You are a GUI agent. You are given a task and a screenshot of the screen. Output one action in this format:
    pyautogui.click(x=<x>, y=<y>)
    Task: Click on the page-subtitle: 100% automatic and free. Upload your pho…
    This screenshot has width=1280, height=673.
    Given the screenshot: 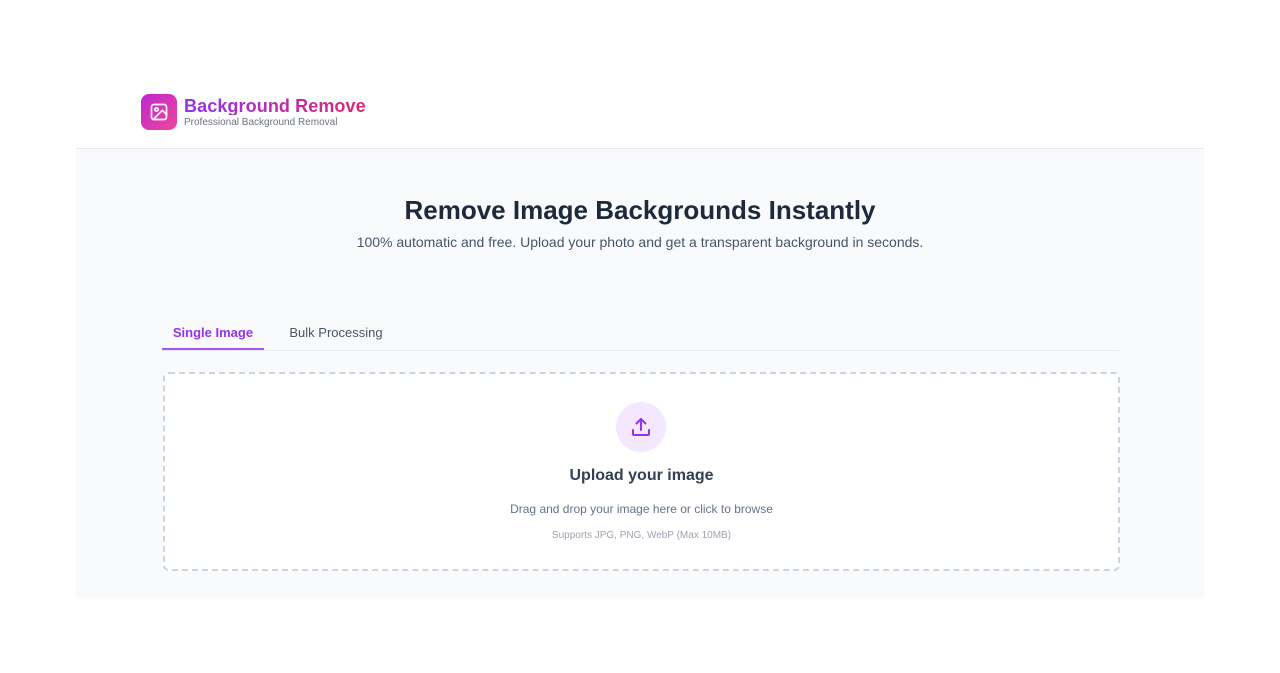 What is the action you would take?
    pyautogui.click(x=640, y=242)
    